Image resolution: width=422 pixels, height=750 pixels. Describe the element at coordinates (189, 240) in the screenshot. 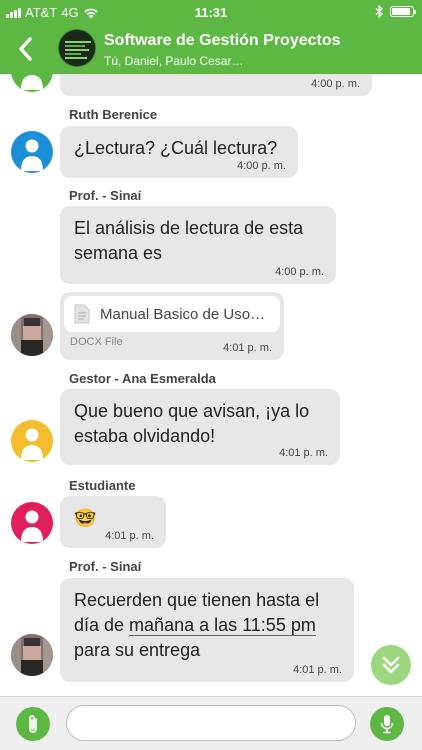

I see `message-text: El análisis de lectura de esta semana es` at that location.